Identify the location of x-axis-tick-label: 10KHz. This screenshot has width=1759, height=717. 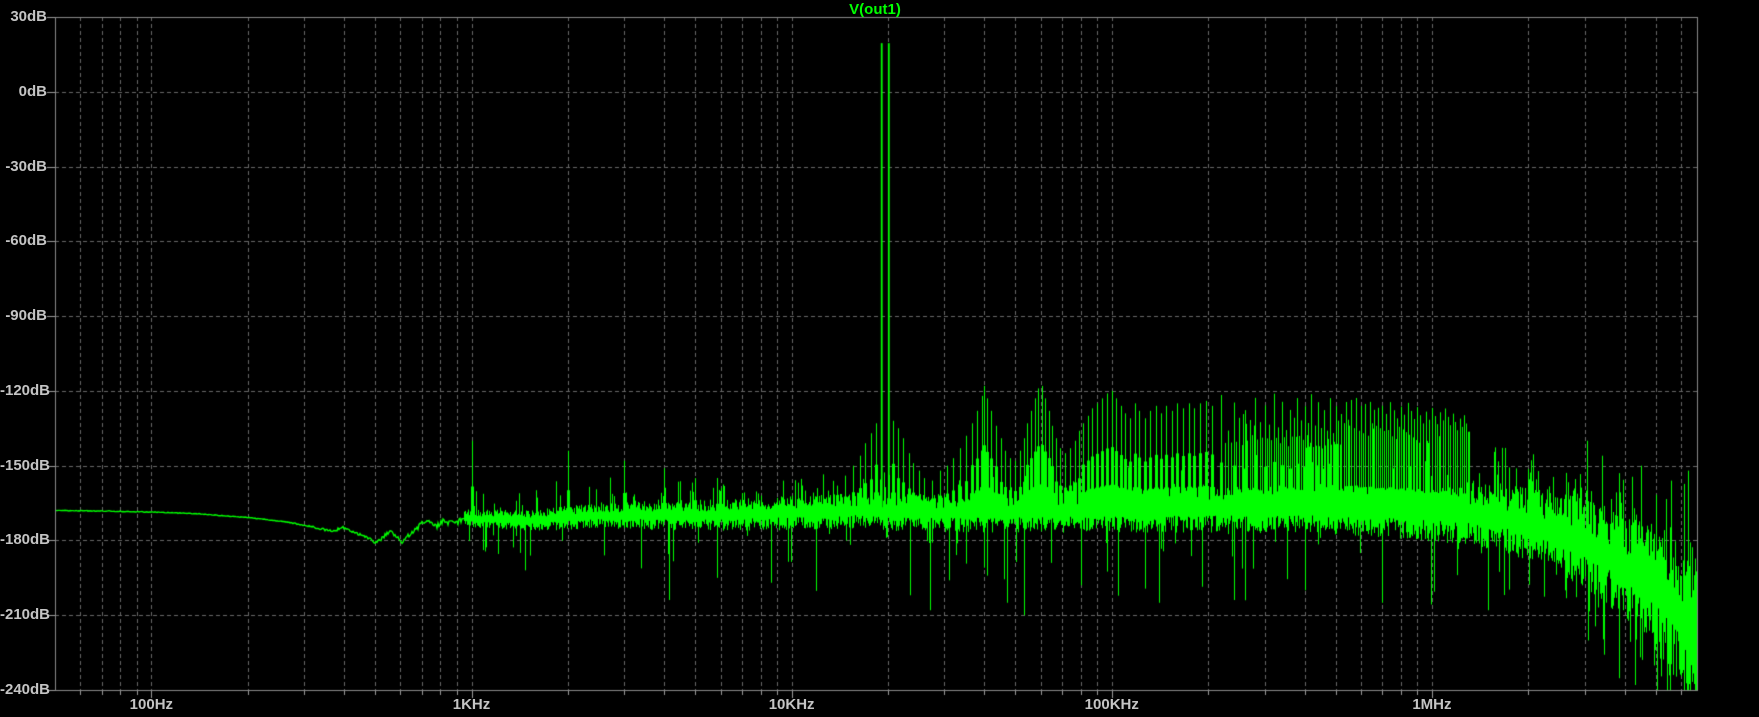
(791, 704).